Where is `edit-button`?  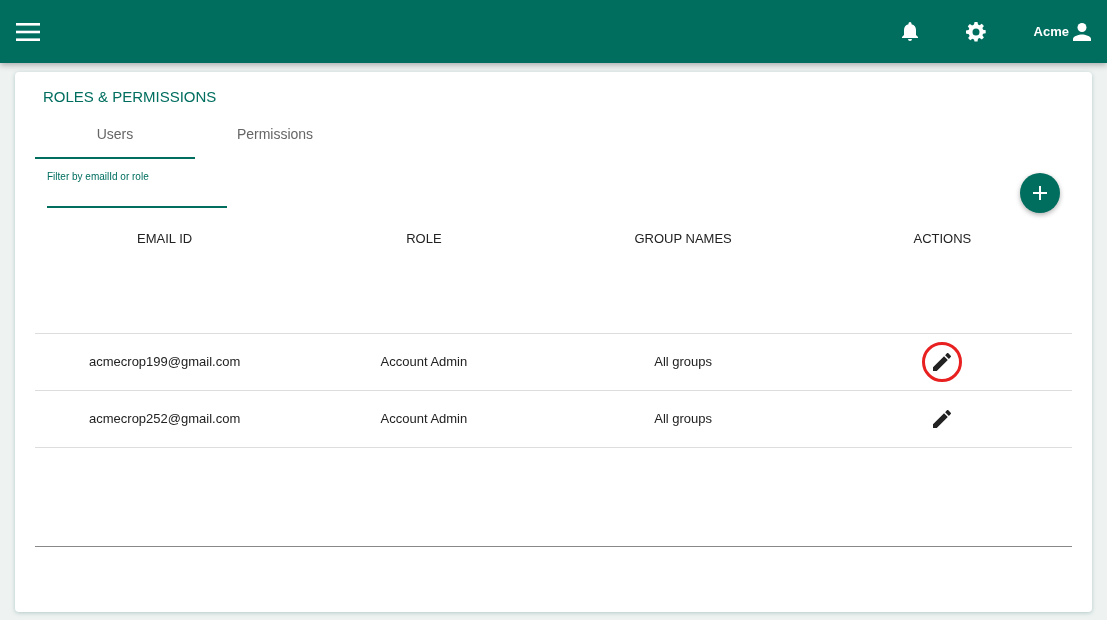 edit-button is located at coordinates (942, 362).